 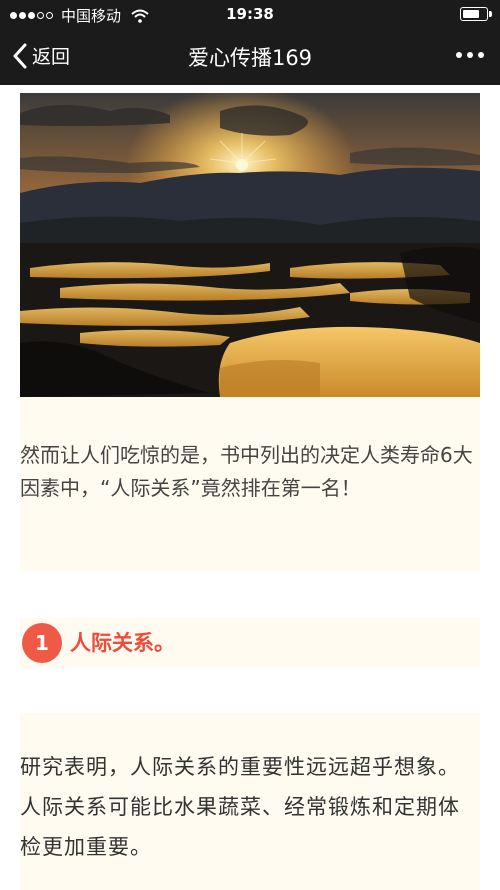 I want to click on nav-bar: 返回 爱心传播169, so click(x=250, y=56).